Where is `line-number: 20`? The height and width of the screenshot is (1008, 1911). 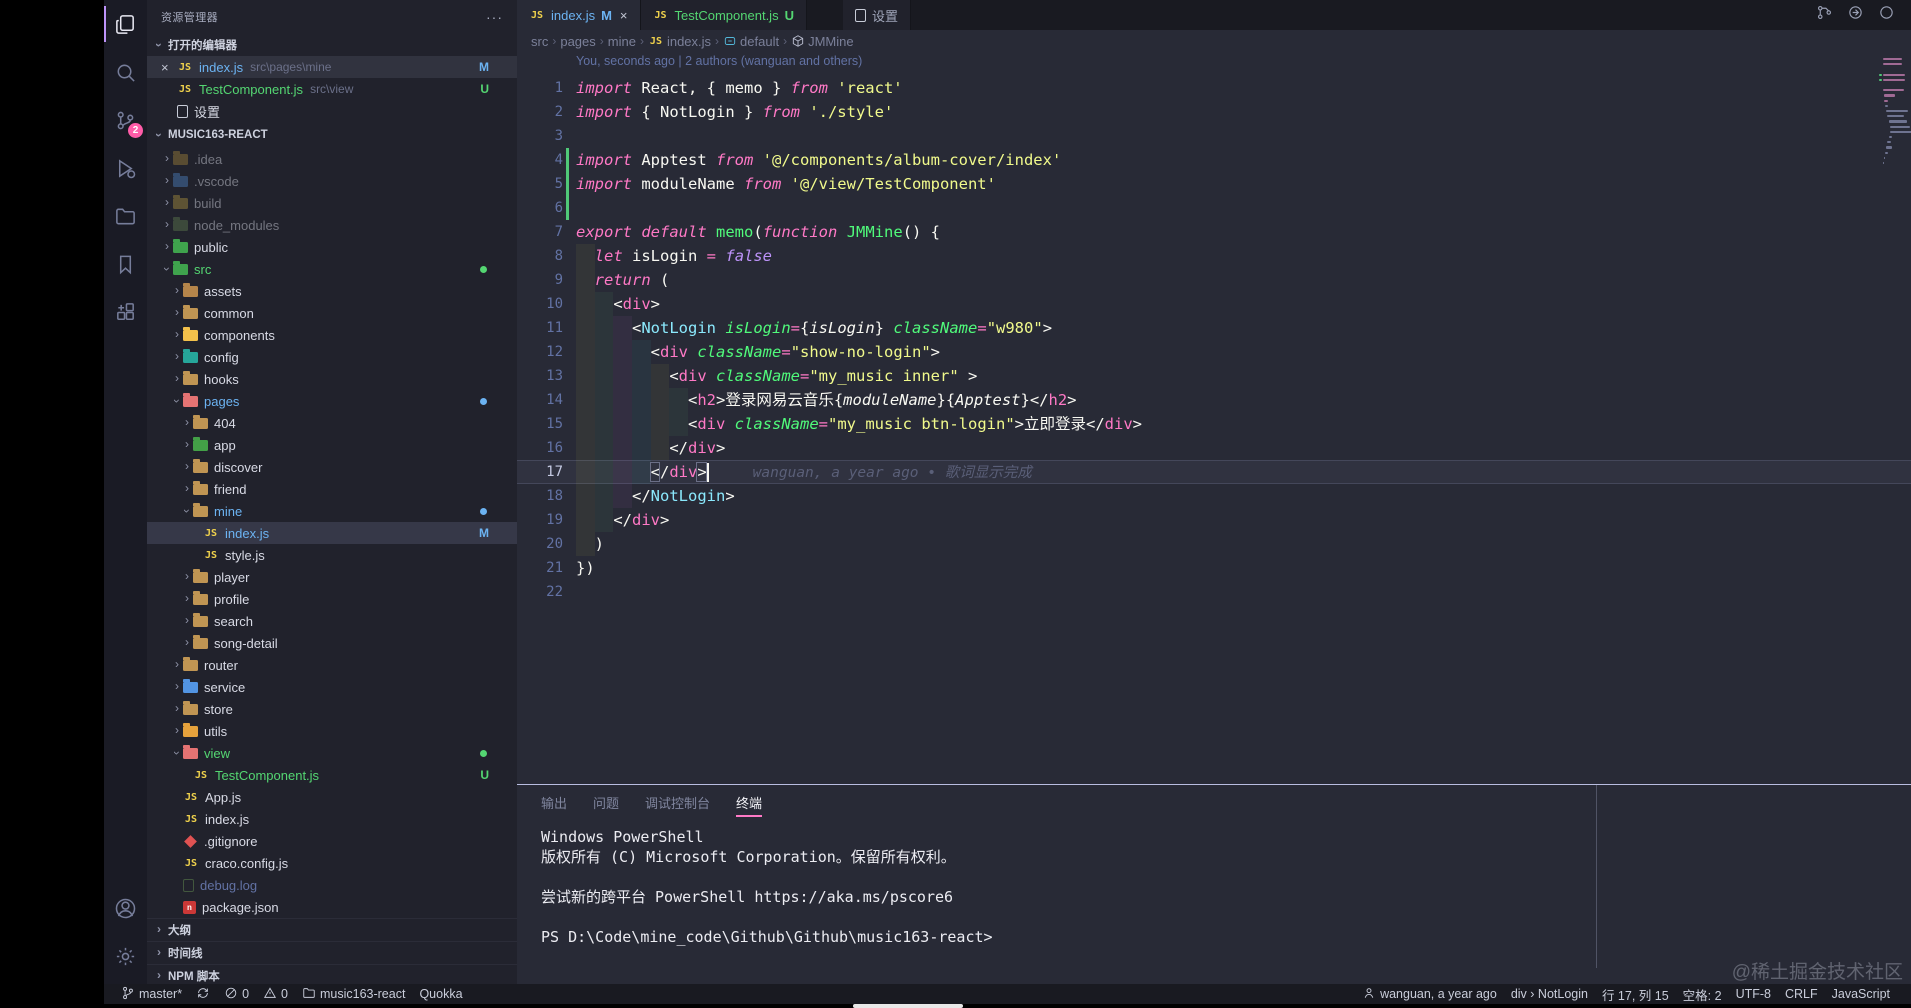 line-number: 20 is located at coordinates (540, 544).